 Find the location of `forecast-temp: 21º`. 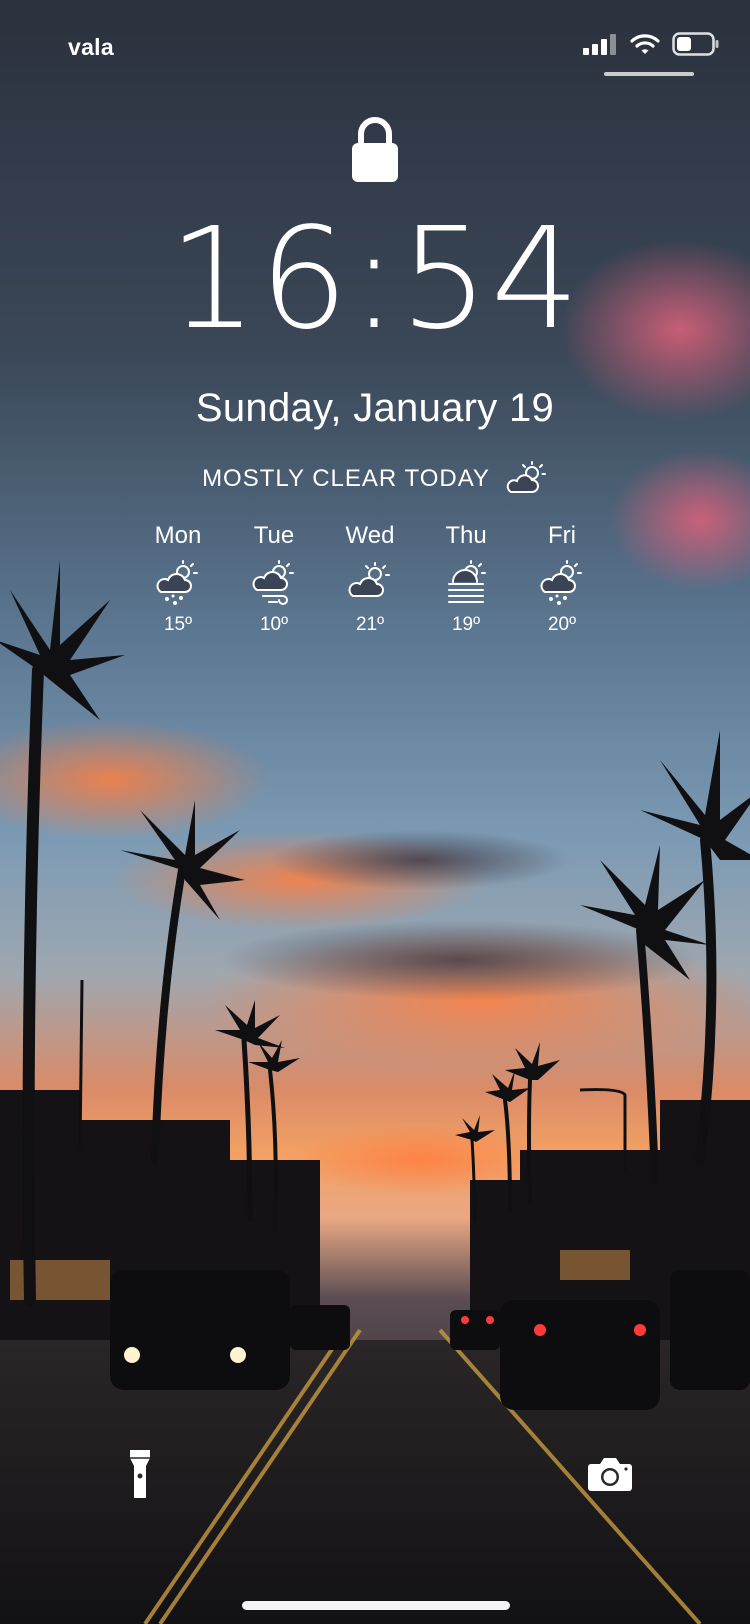

forecast-temp: 21º is located at coordinates (370, 624).